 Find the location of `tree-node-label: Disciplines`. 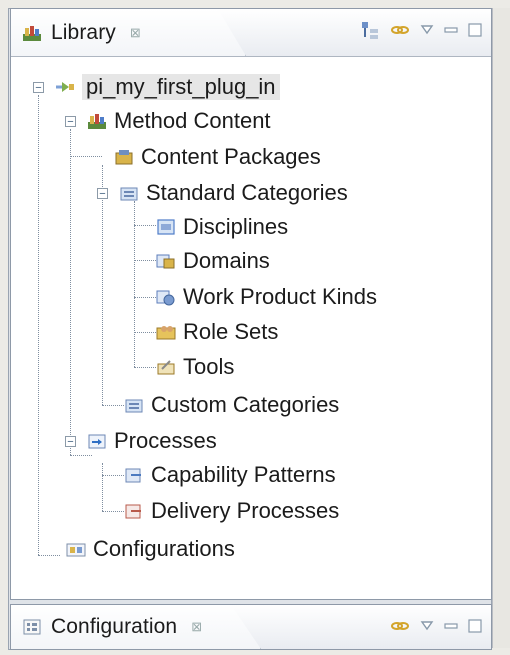

tree-node-label: Disciplines is located at coordinates (236, 226).